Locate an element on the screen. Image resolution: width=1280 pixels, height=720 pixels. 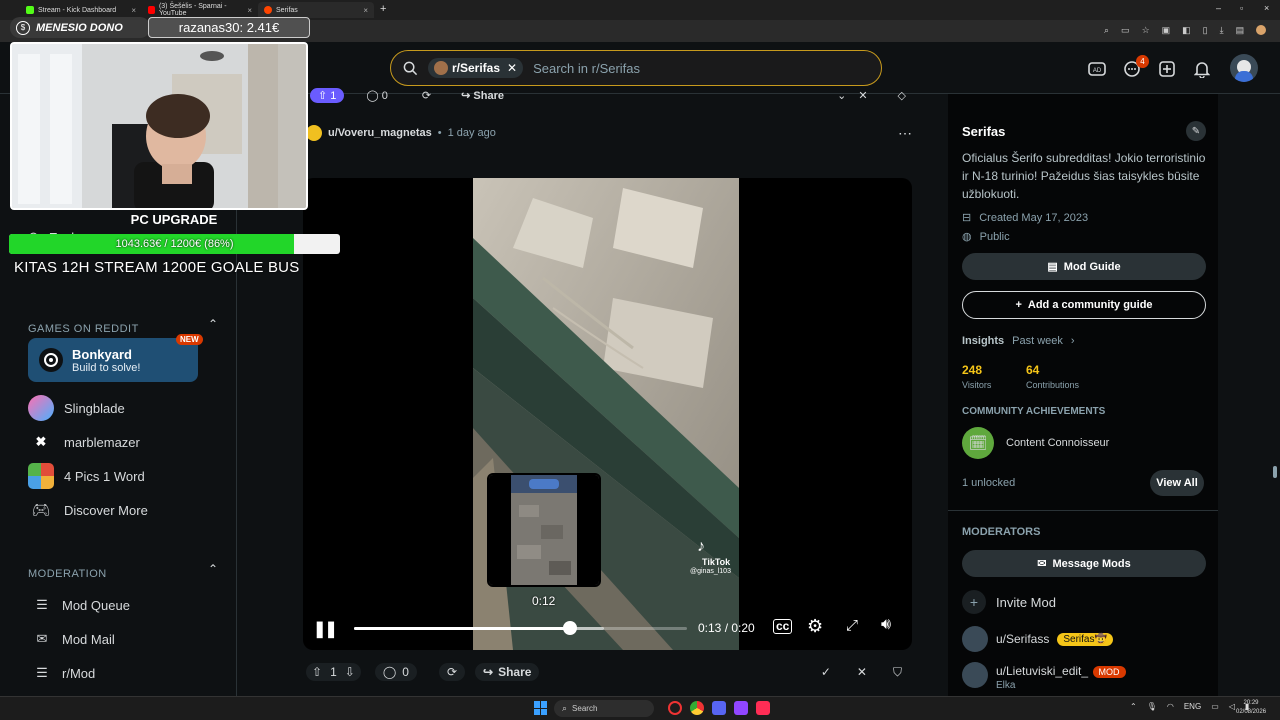
invite-mod-button: + Invite Mod is located at coordinates (1009, 602).